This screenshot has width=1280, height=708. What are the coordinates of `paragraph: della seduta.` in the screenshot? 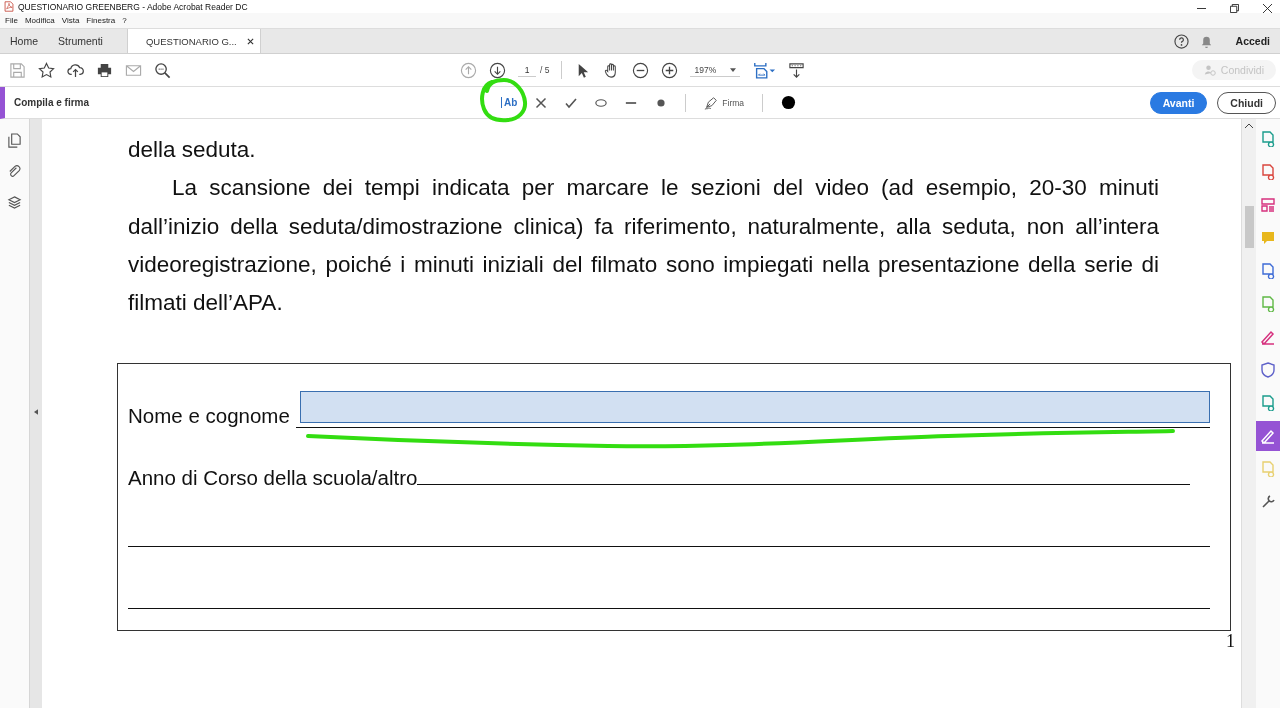 It's located at (192, 150).